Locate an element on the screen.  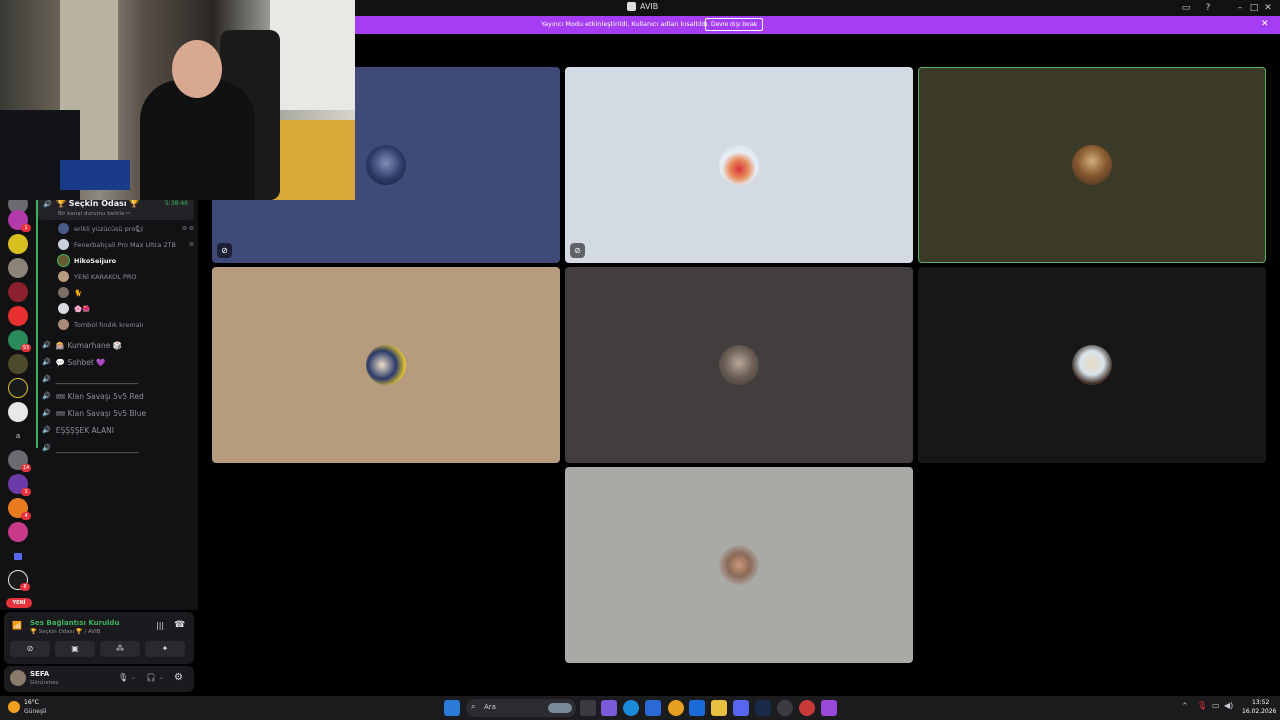
start-button-icon is located at coordinates (452, 708).